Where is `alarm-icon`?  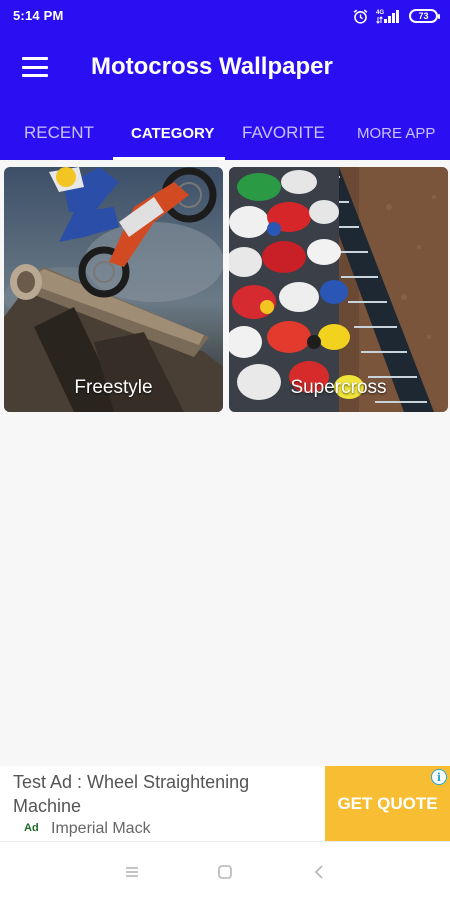 alarm-icon is located at coordinates (360, 16).